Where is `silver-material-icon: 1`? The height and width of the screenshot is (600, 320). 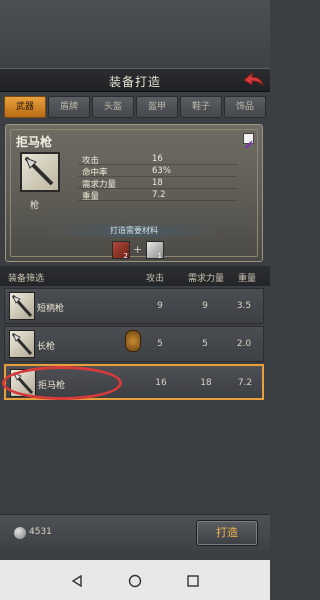 silver-material-icon: 1 is located at coordinates (155, 250).